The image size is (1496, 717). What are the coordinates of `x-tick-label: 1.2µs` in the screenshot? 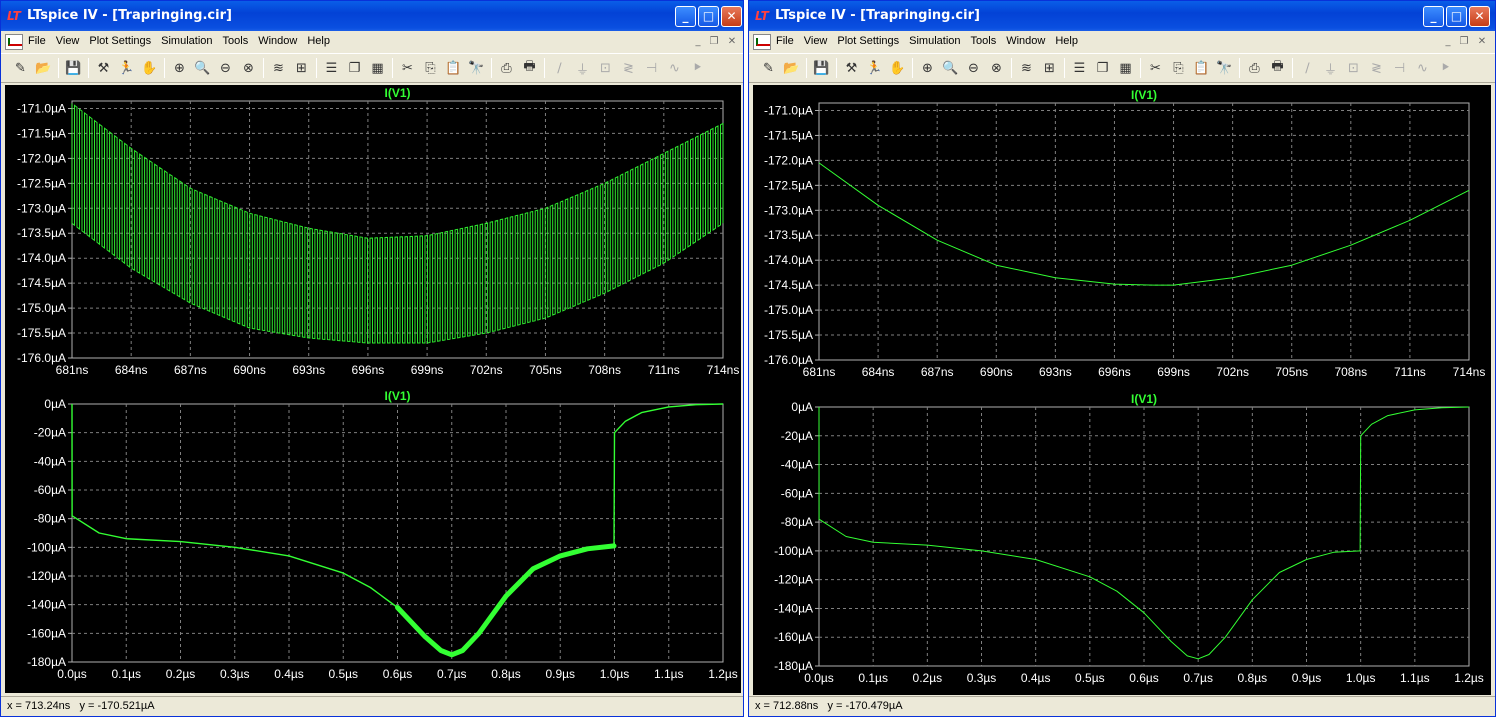 It's located at (1469, 678).